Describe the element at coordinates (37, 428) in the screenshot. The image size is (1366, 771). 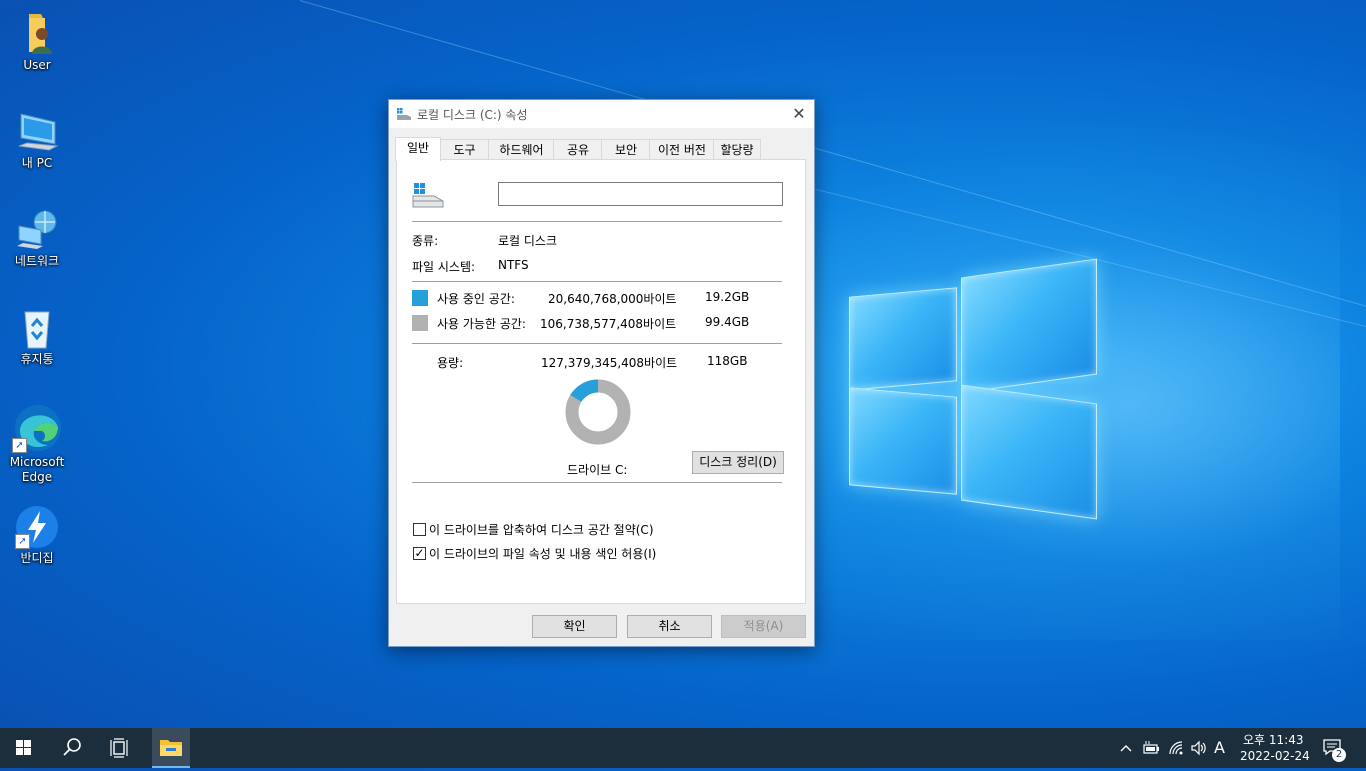
I see `edge-icon: ➚` at that location.